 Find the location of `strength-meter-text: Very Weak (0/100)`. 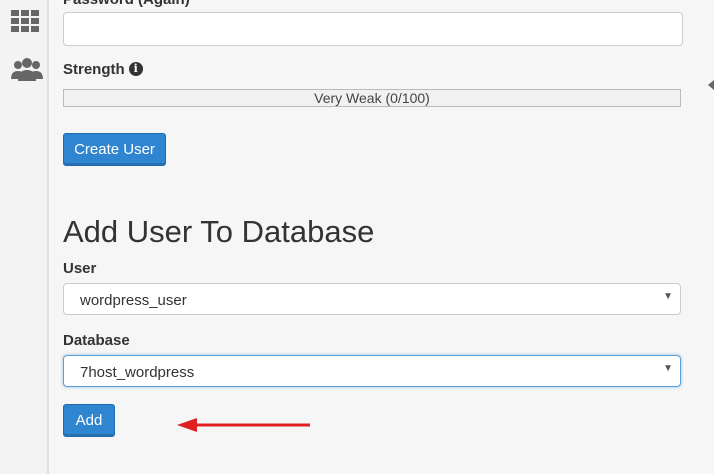

strength-meter-text: Very Weak (0/100) is located at coordinates (372, 98).